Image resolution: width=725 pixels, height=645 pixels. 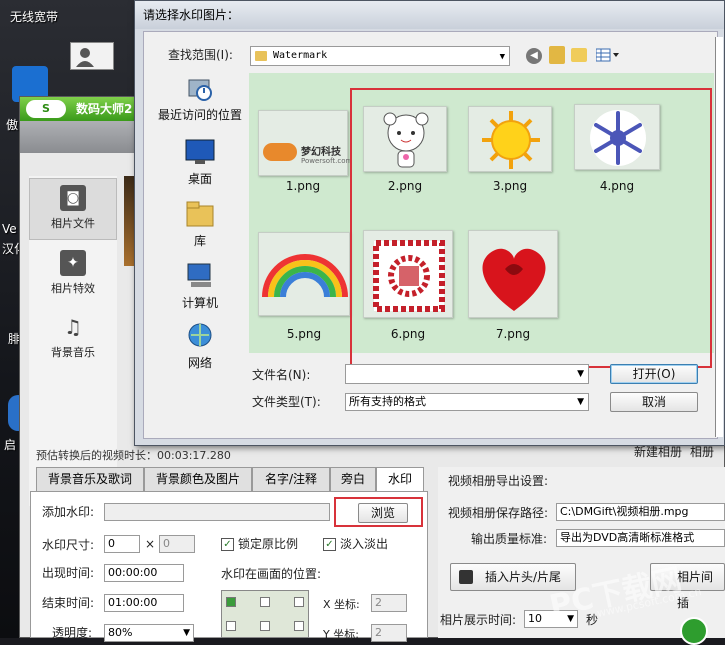 What do you see at coordinates (271, 574) in the screenshot?
I see `position-label: 水印在画面的位置:` at bounding box center [271, 574].